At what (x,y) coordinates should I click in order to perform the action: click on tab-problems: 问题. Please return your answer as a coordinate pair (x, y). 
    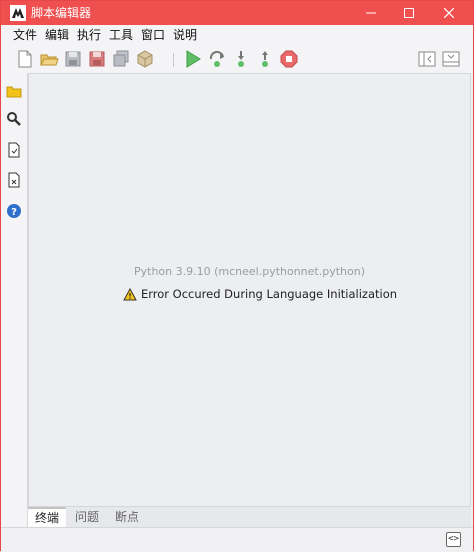
    Looking at the image, I should click on (87, 517).